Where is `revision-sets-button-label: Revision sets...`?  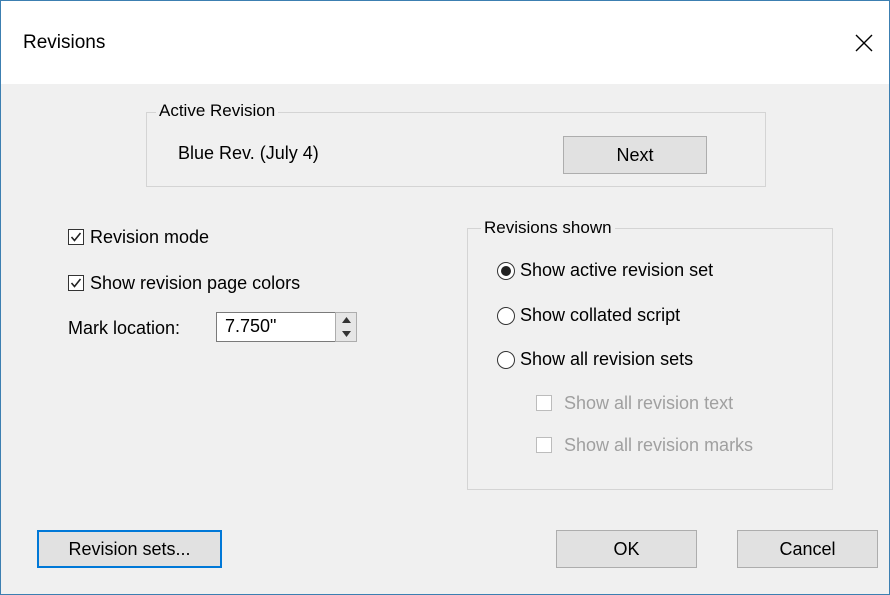
revision-sets-button-label: Revision sets... is located at coordinates (129, 548).